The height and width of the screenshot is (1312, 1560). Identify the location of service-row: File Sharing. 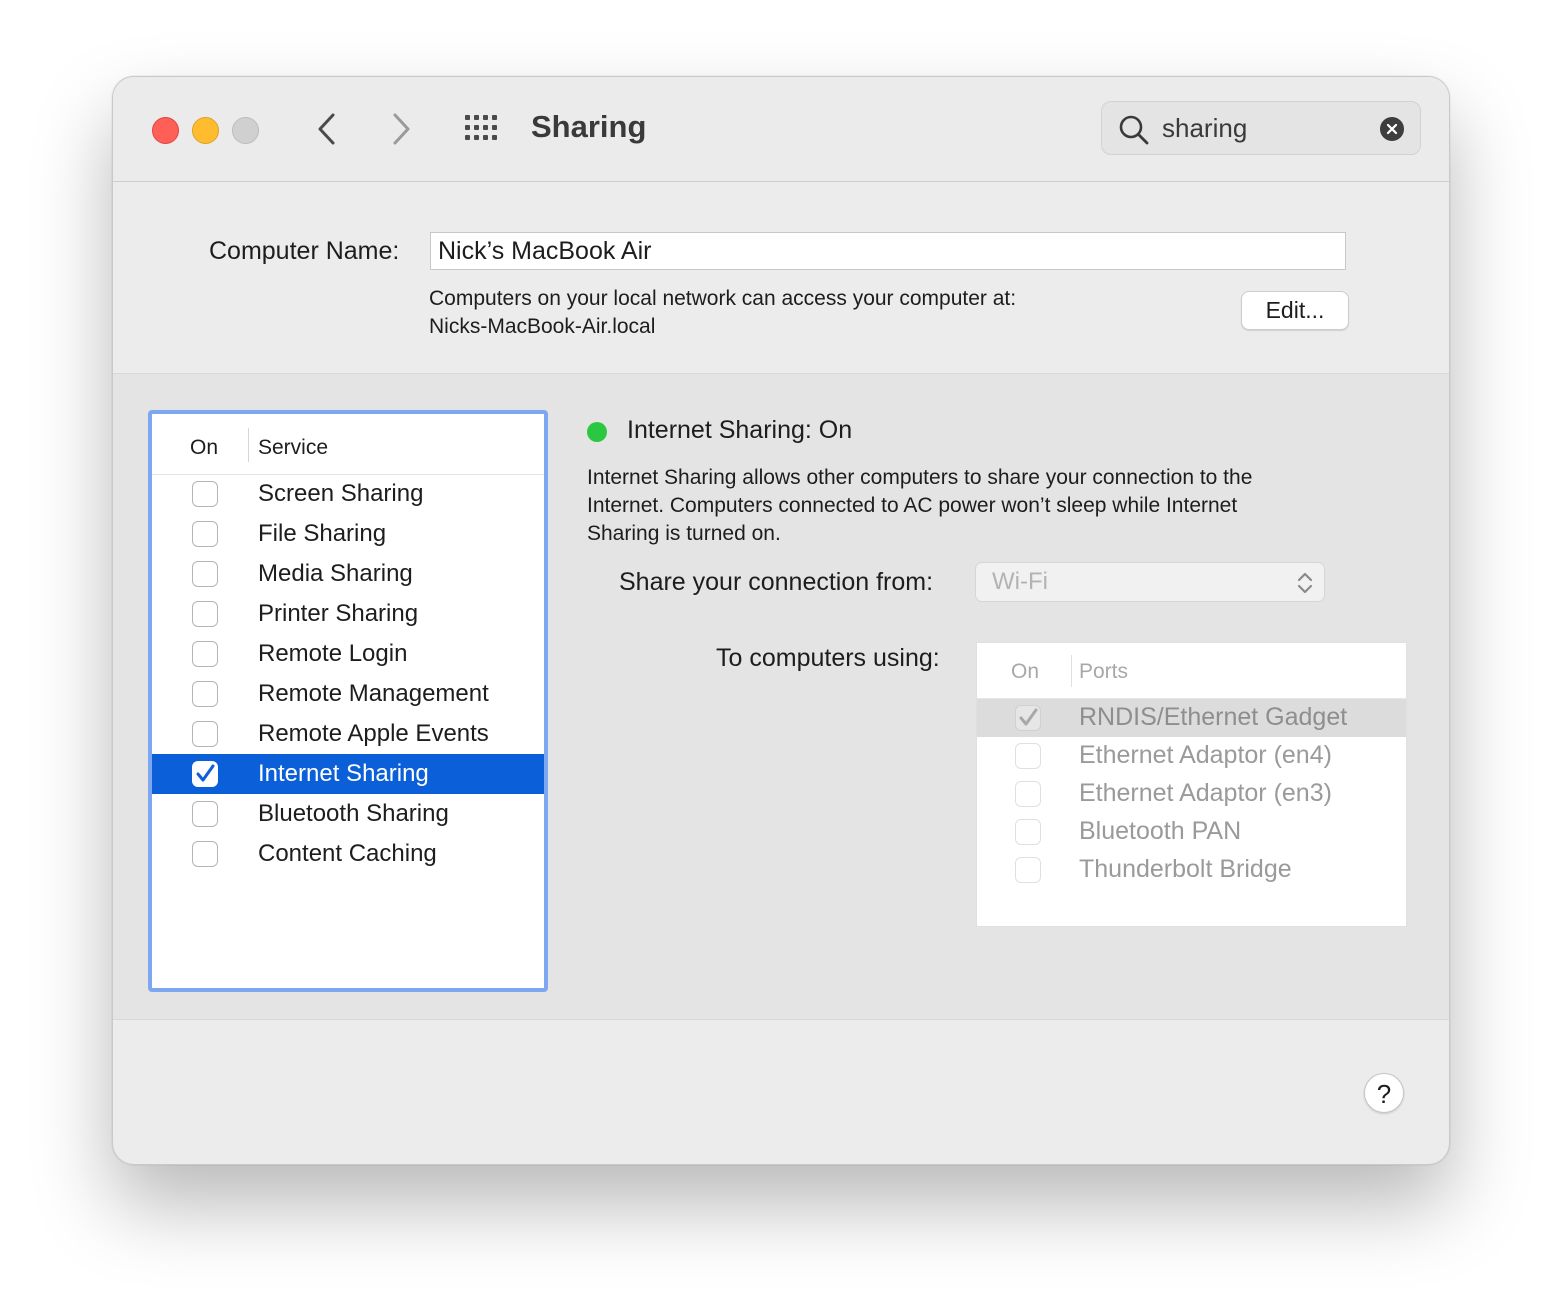
(348, 534).